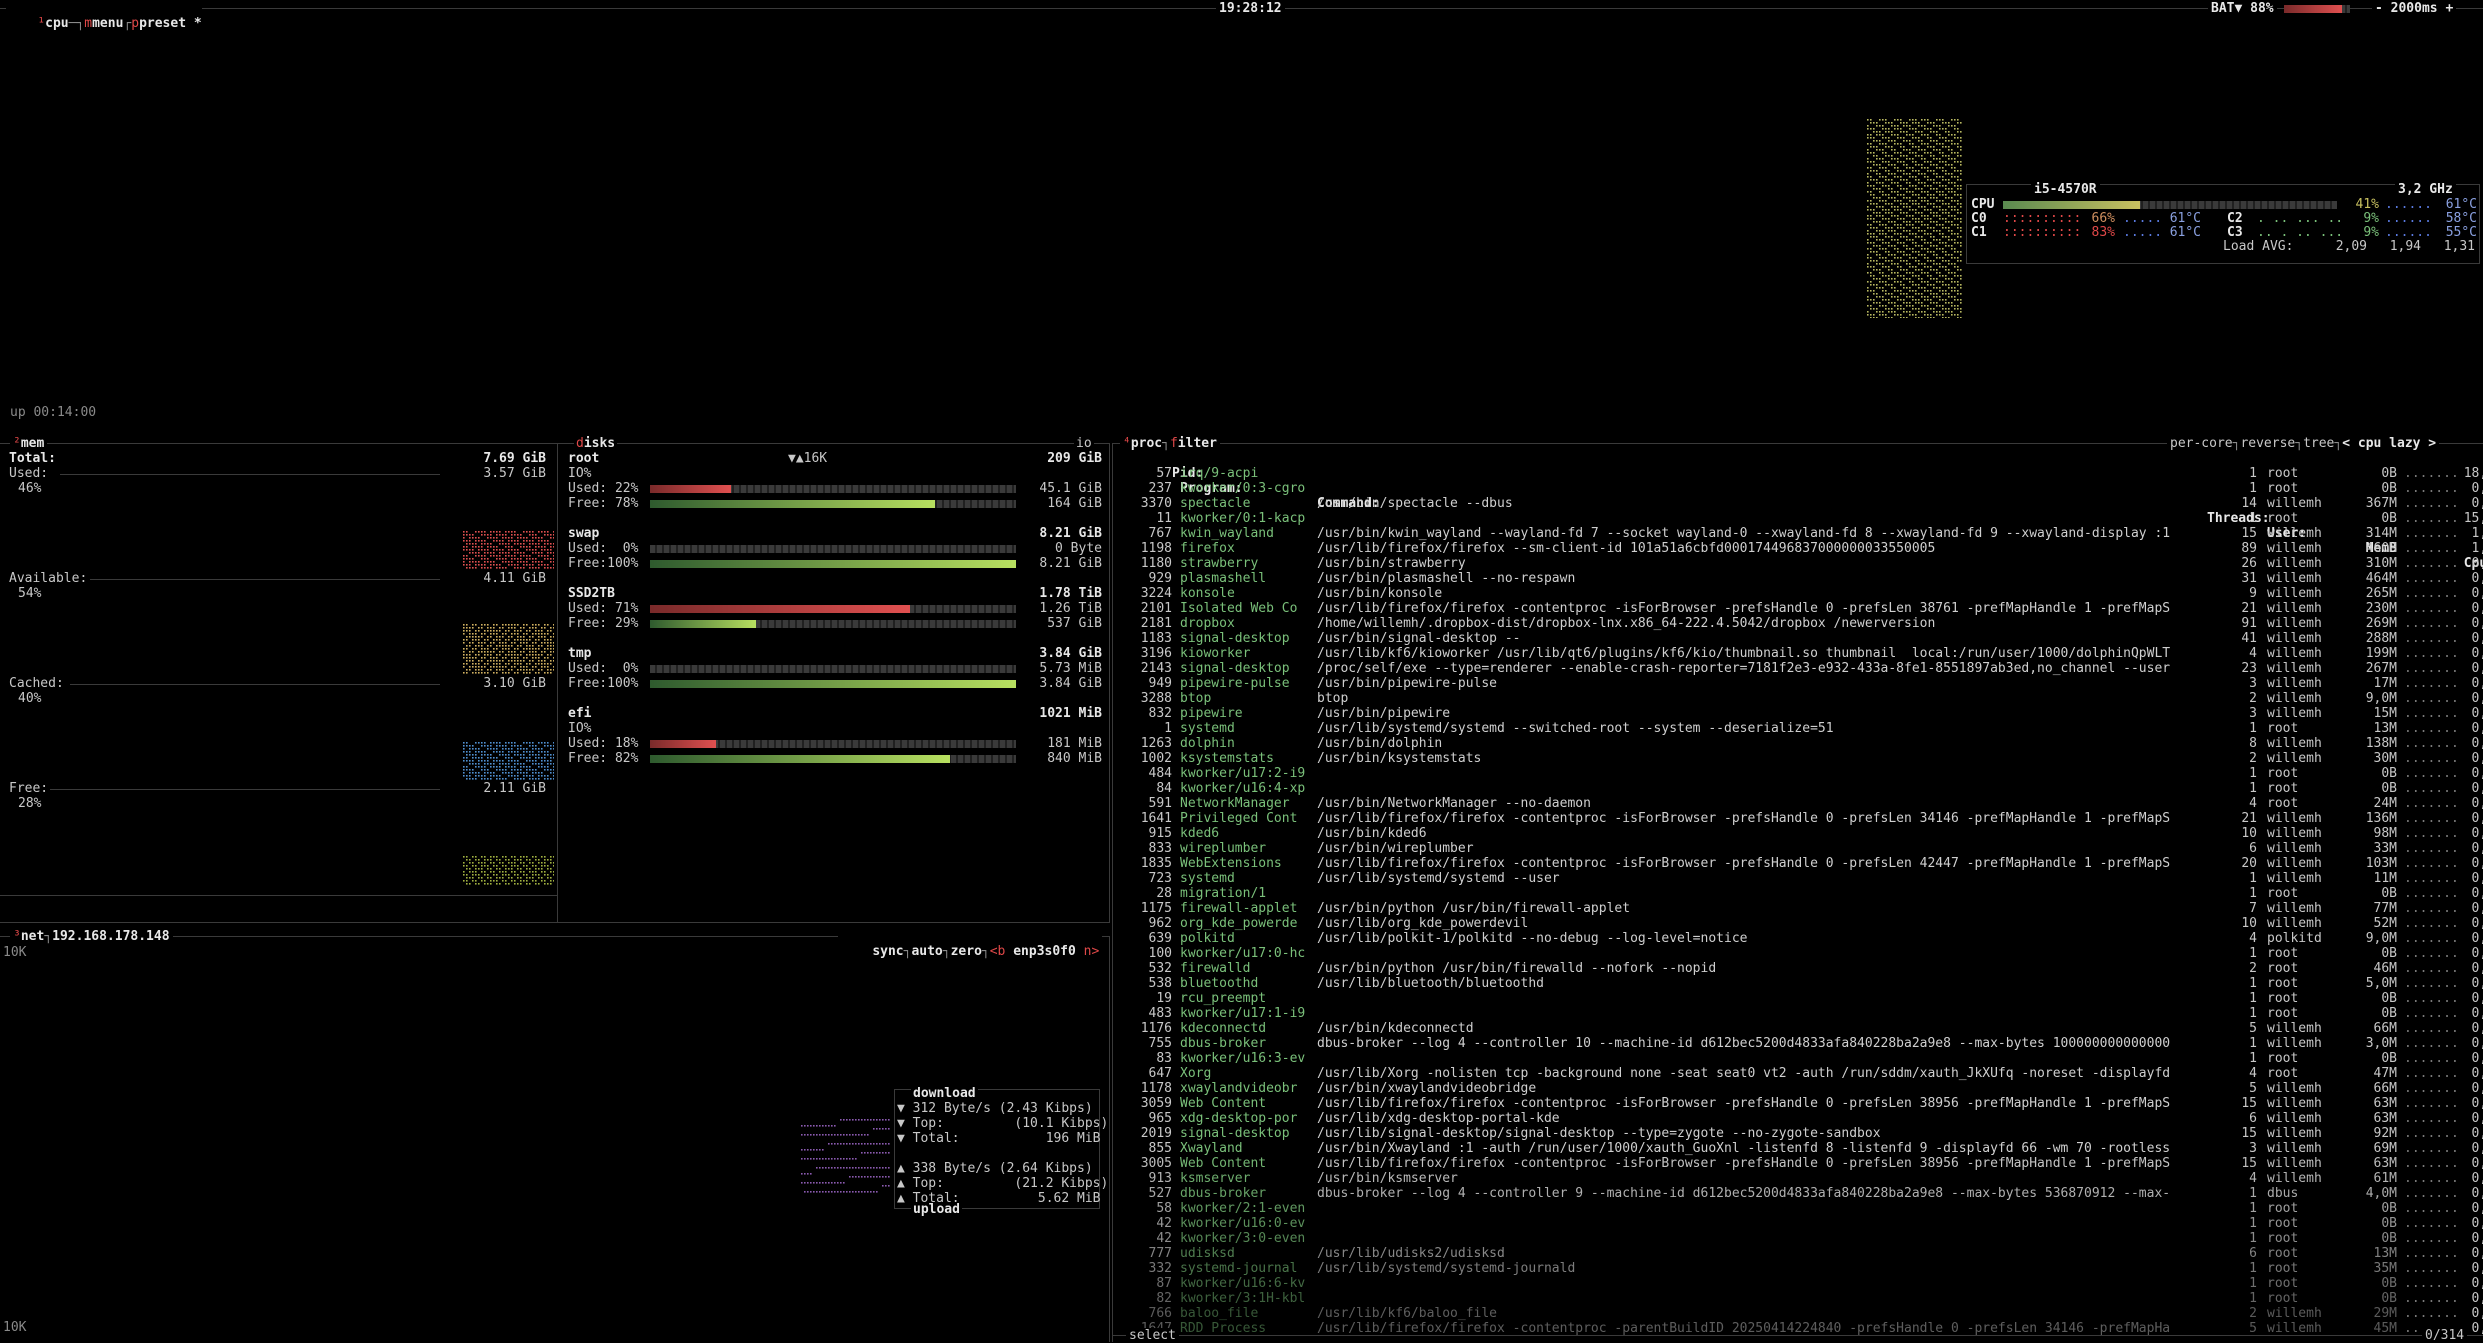 This screenshot has width=2483, height=1343. Describe the element at coordinates (1164, 1223) in the screenshot. I see `cell-pid: 42` at that location.